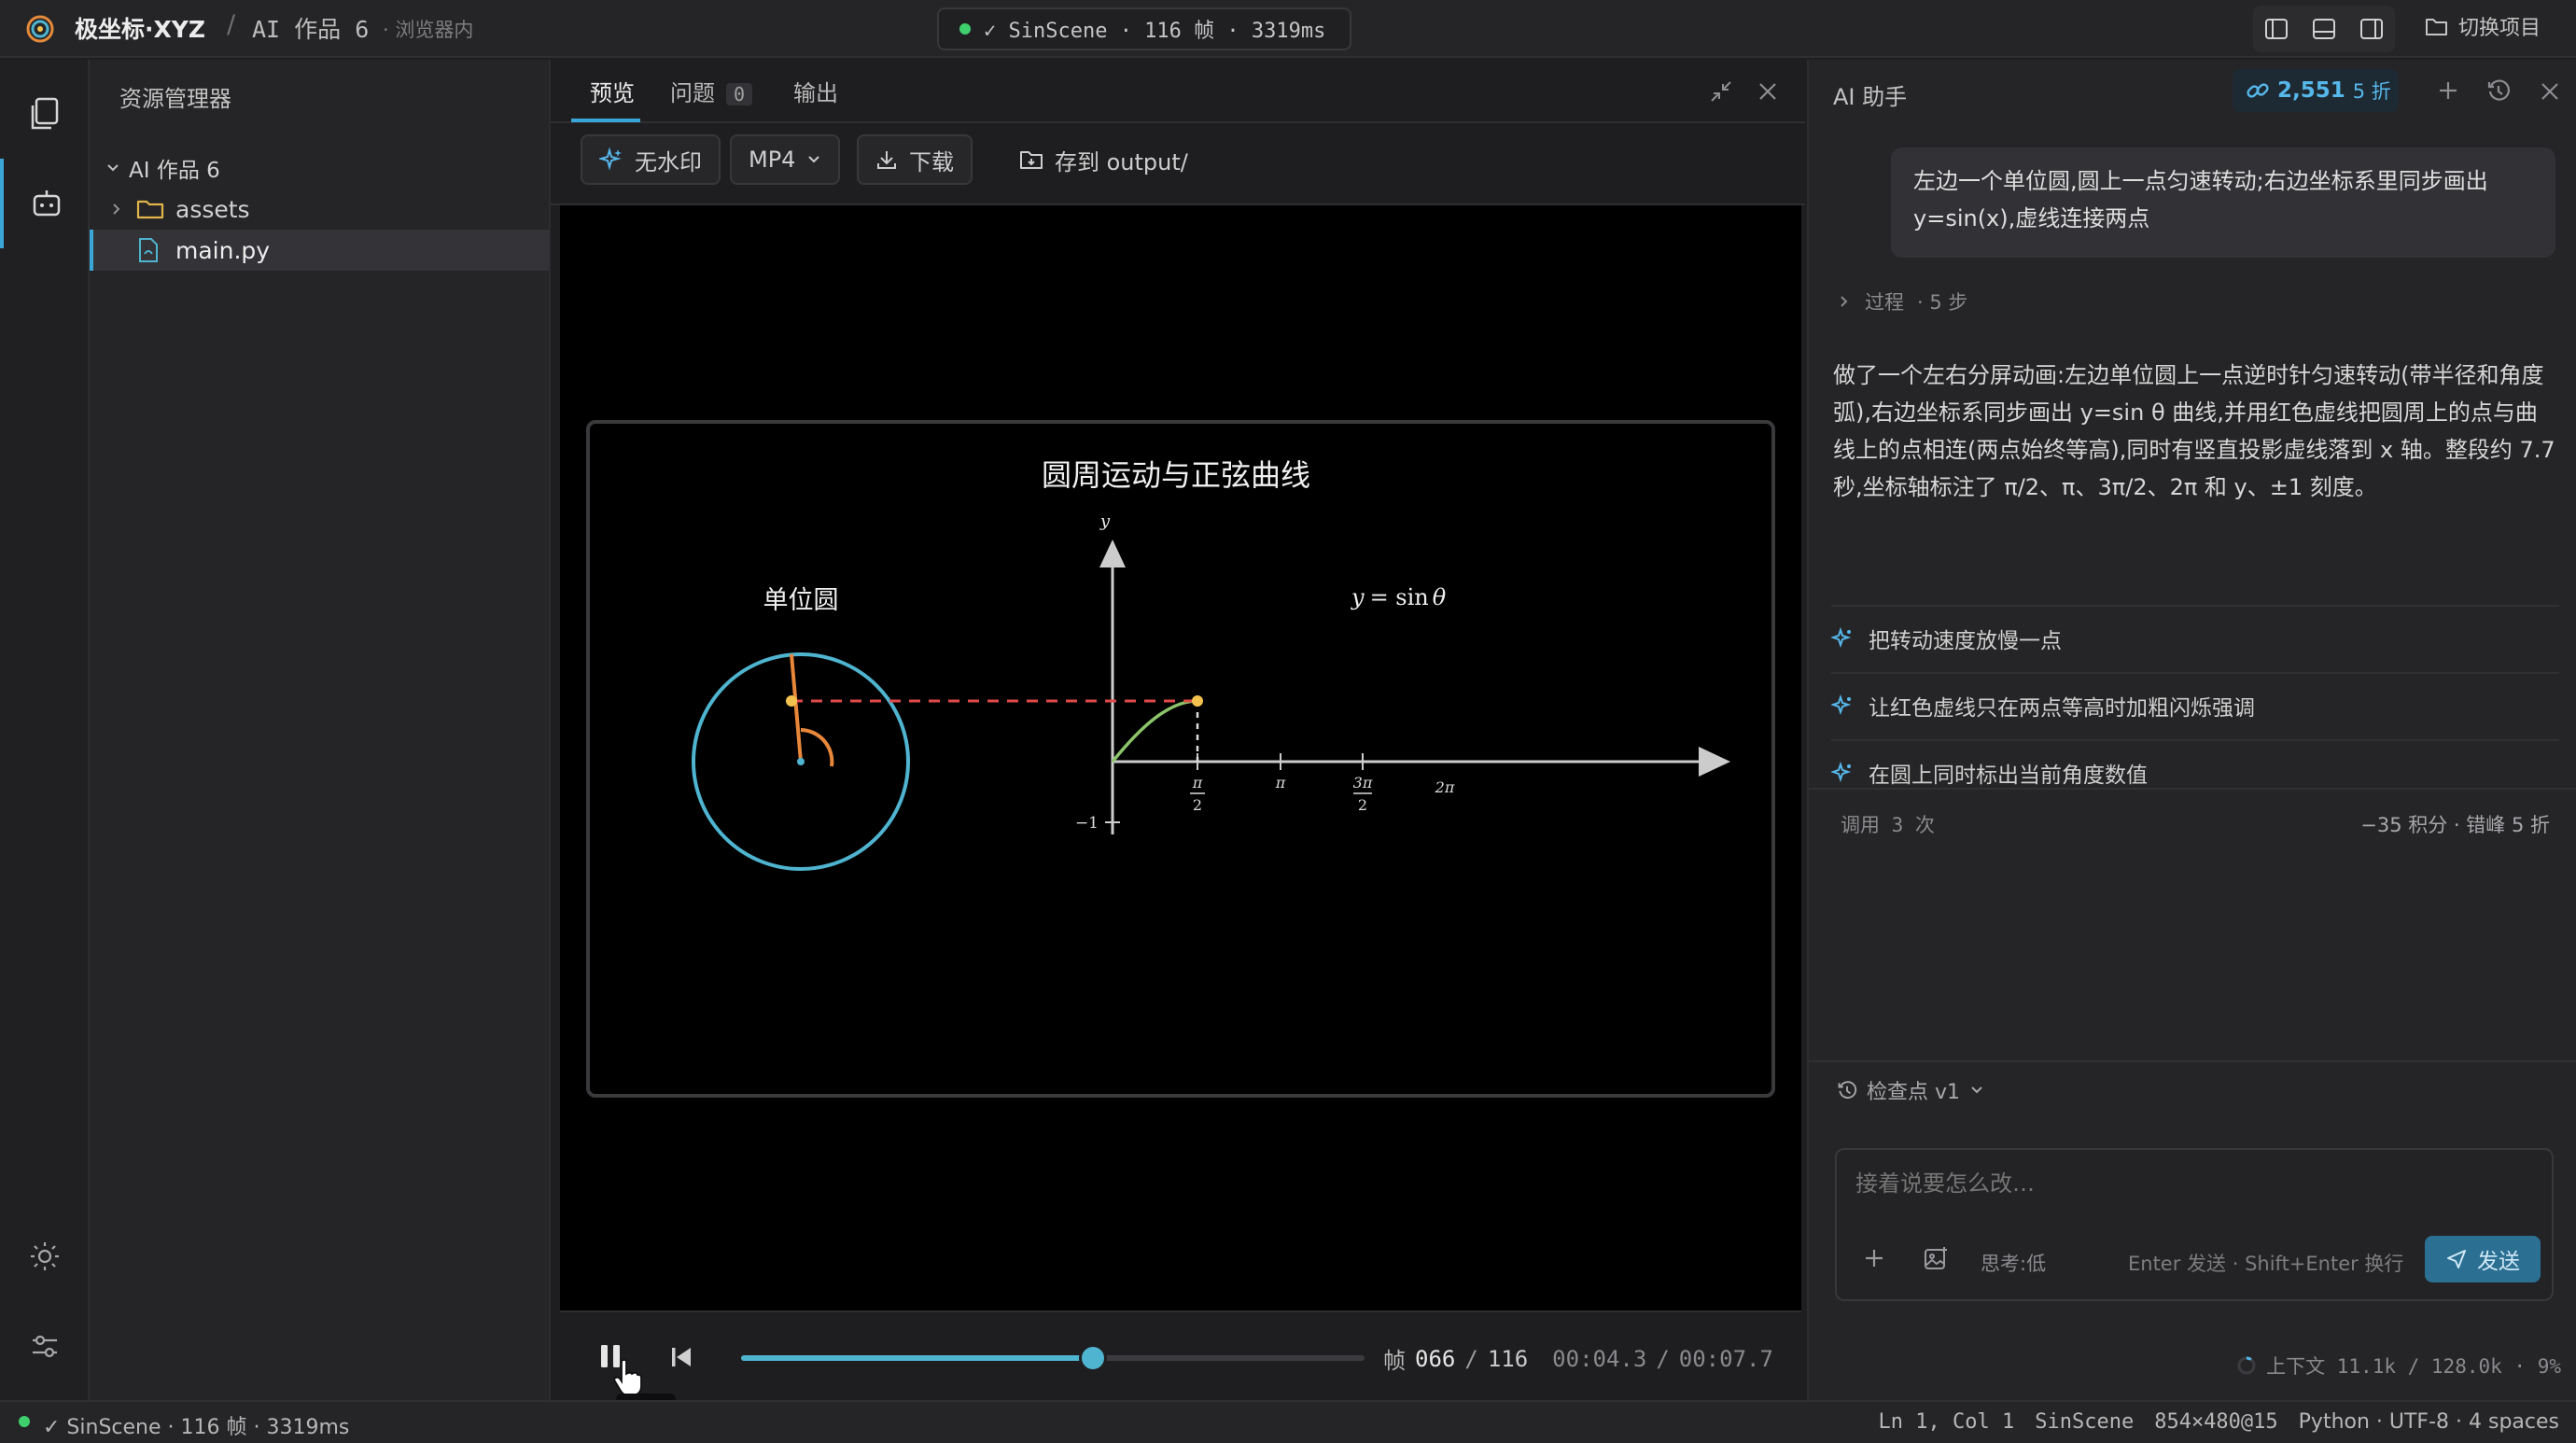 Image resolution: width=2576 pixels, height=1443 pixels. What do you see at coordinates (2084, 1422) in the screenshot?
I see `scene-name: SinScene` at bounding box center [2084, 1422].